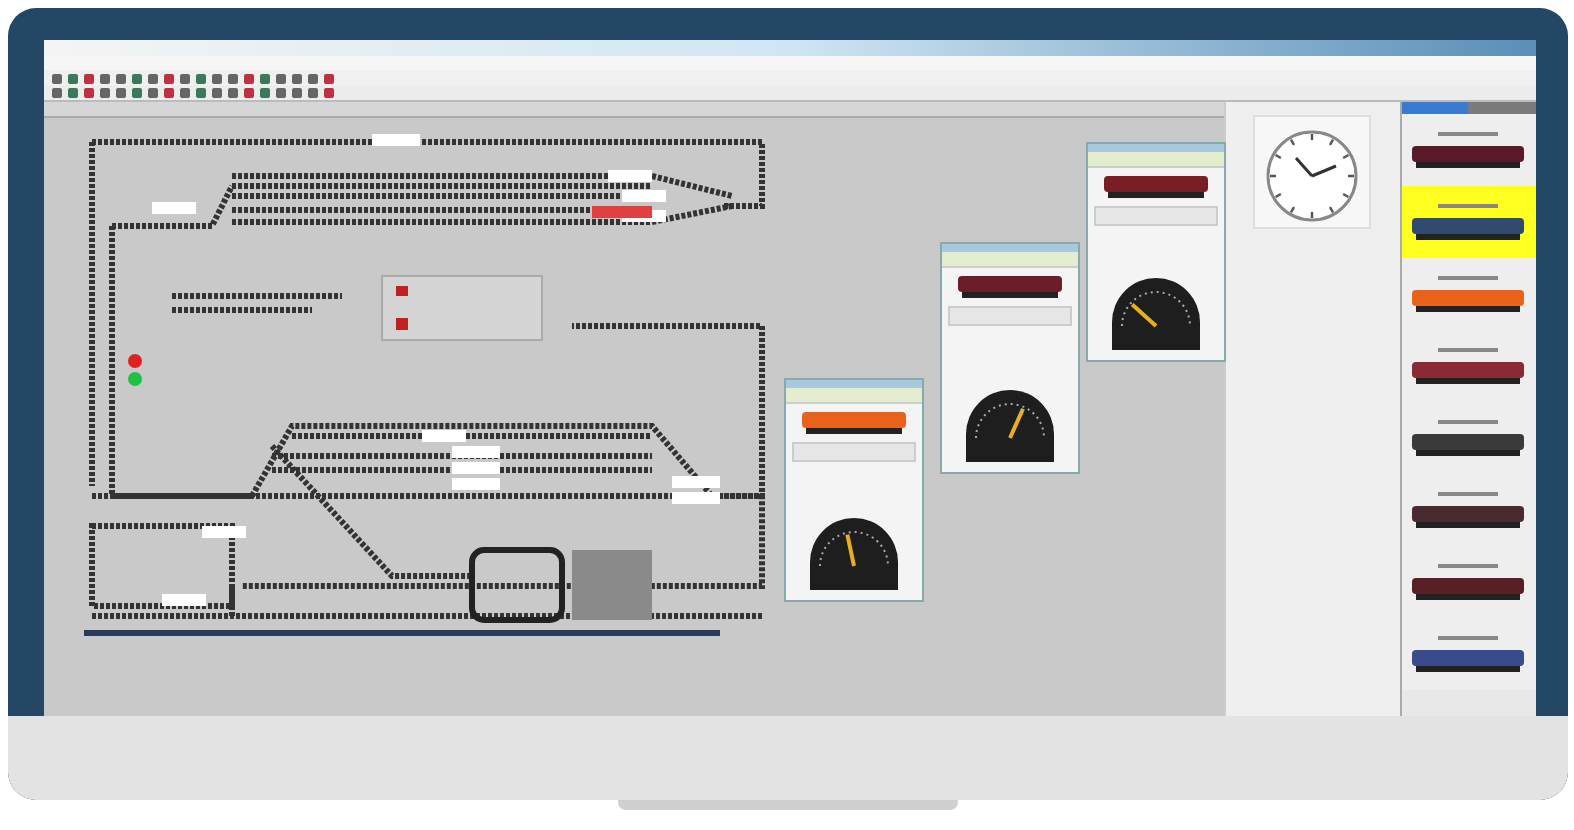 The height and width of the screenshot is (830, 1574). Describe the element at coordinates (1312, 172) in the screenshot. I see `clock-drawing` at that location.